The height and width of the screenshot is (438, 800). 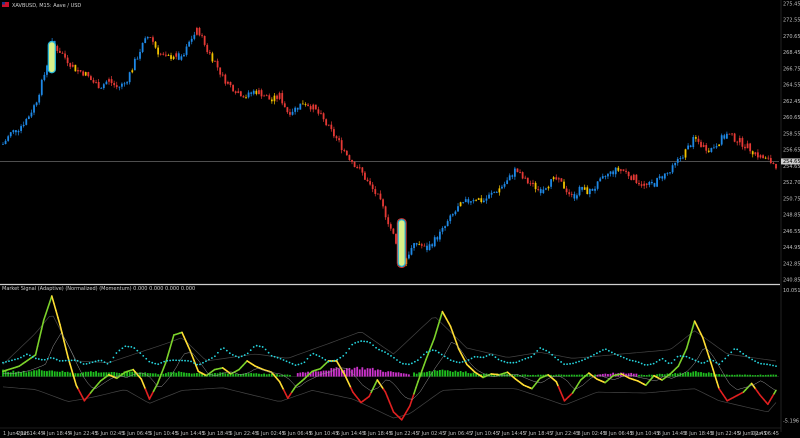 What do you see at coordinates (244, 434) in the screenshot?
I see `time-tick-label: 5 Jun 22:45` at bounding box center [244, 434].